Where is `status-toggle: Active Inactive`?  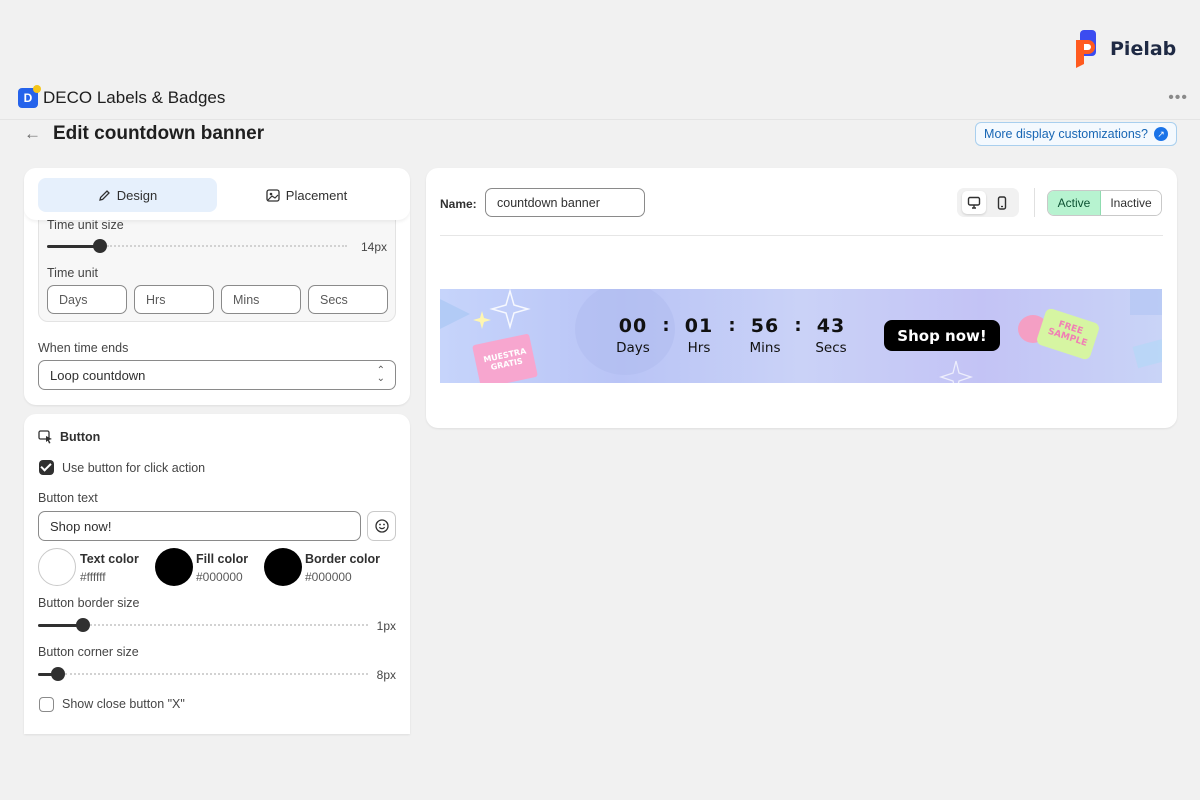
status-toggle: Active Inactive is located at coordinates (1104, 203).